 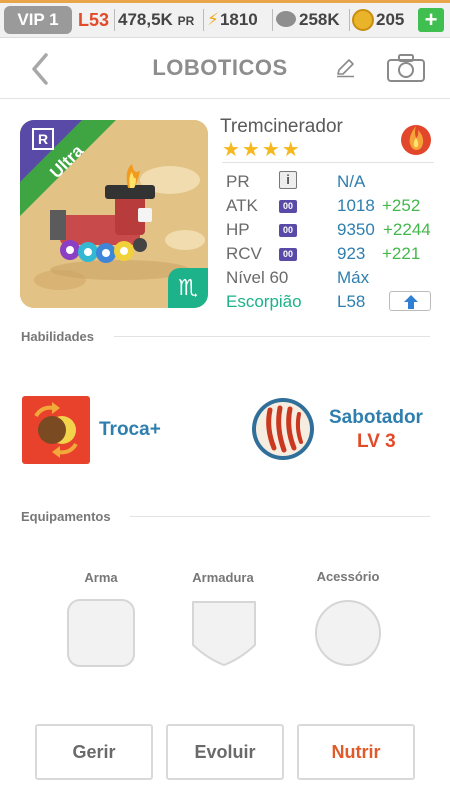 I want to click on level-value: Máx, so click(x=353, y=277).